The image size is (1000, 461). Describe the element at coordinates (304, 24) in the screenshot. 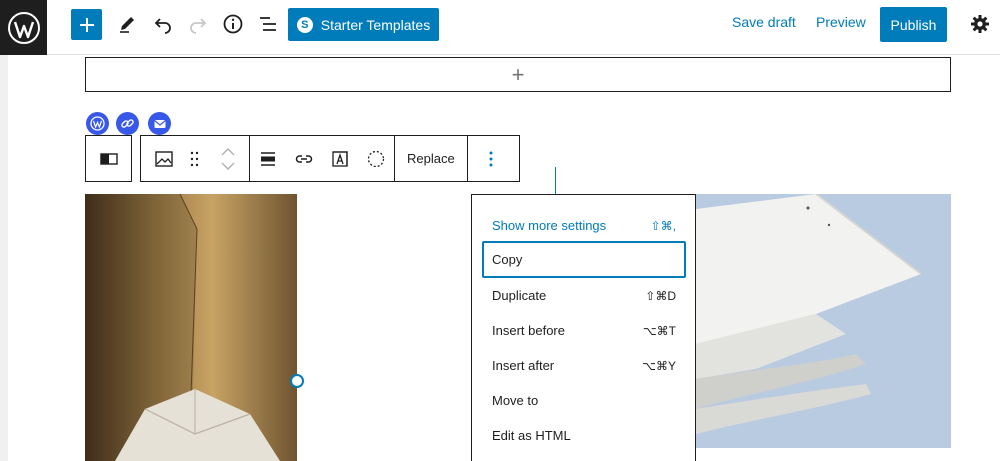

I see `starter-templates-icon: S` at that location.